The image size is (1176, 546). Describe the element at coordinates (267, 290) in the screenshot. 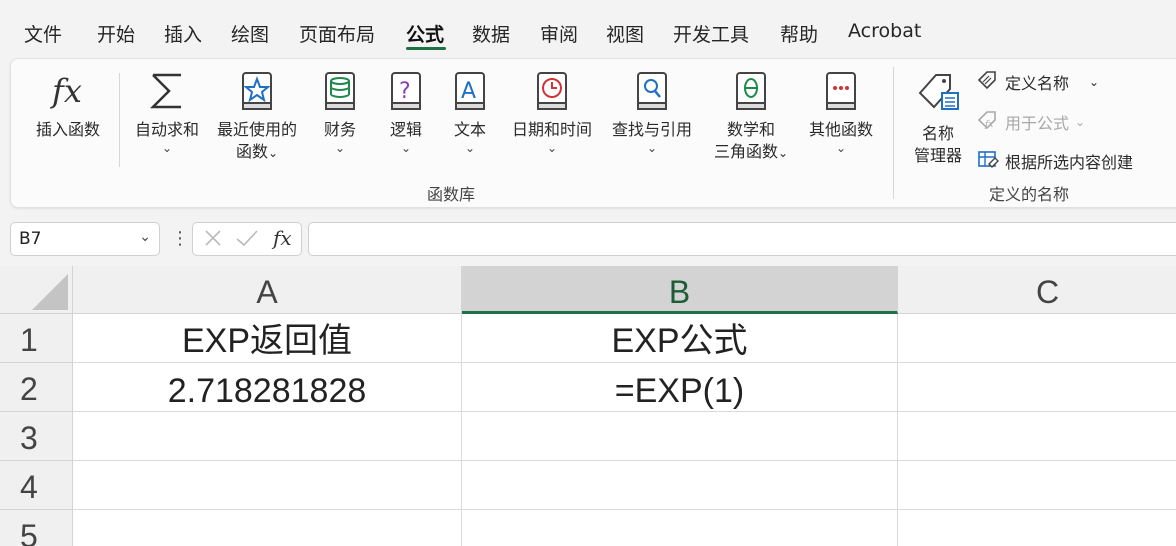

I see `column-header-a: A` at that location.